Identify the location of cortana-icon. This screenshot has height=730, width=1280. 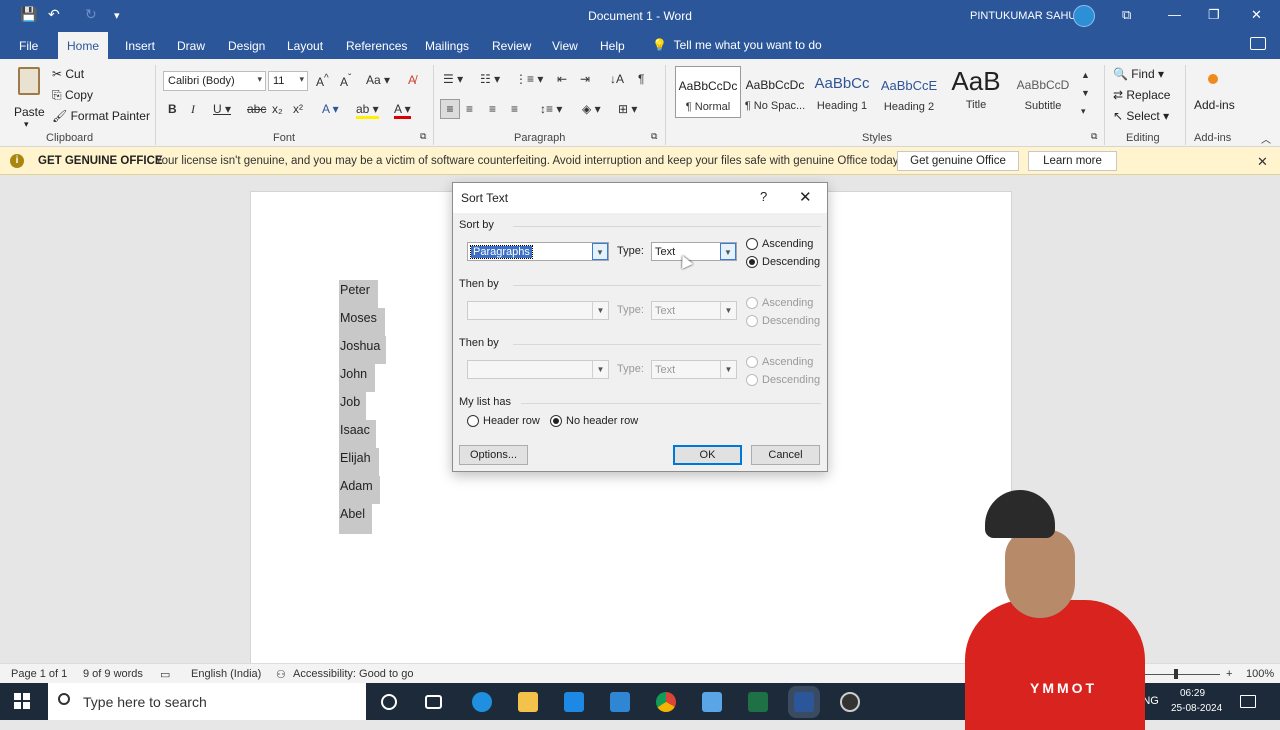
(389, 702).